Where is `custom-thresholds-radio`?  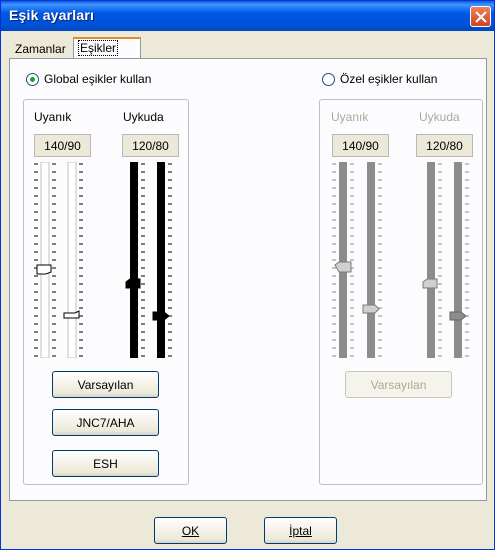
custom-thresholds-radio is located at coordinates (328, 79).